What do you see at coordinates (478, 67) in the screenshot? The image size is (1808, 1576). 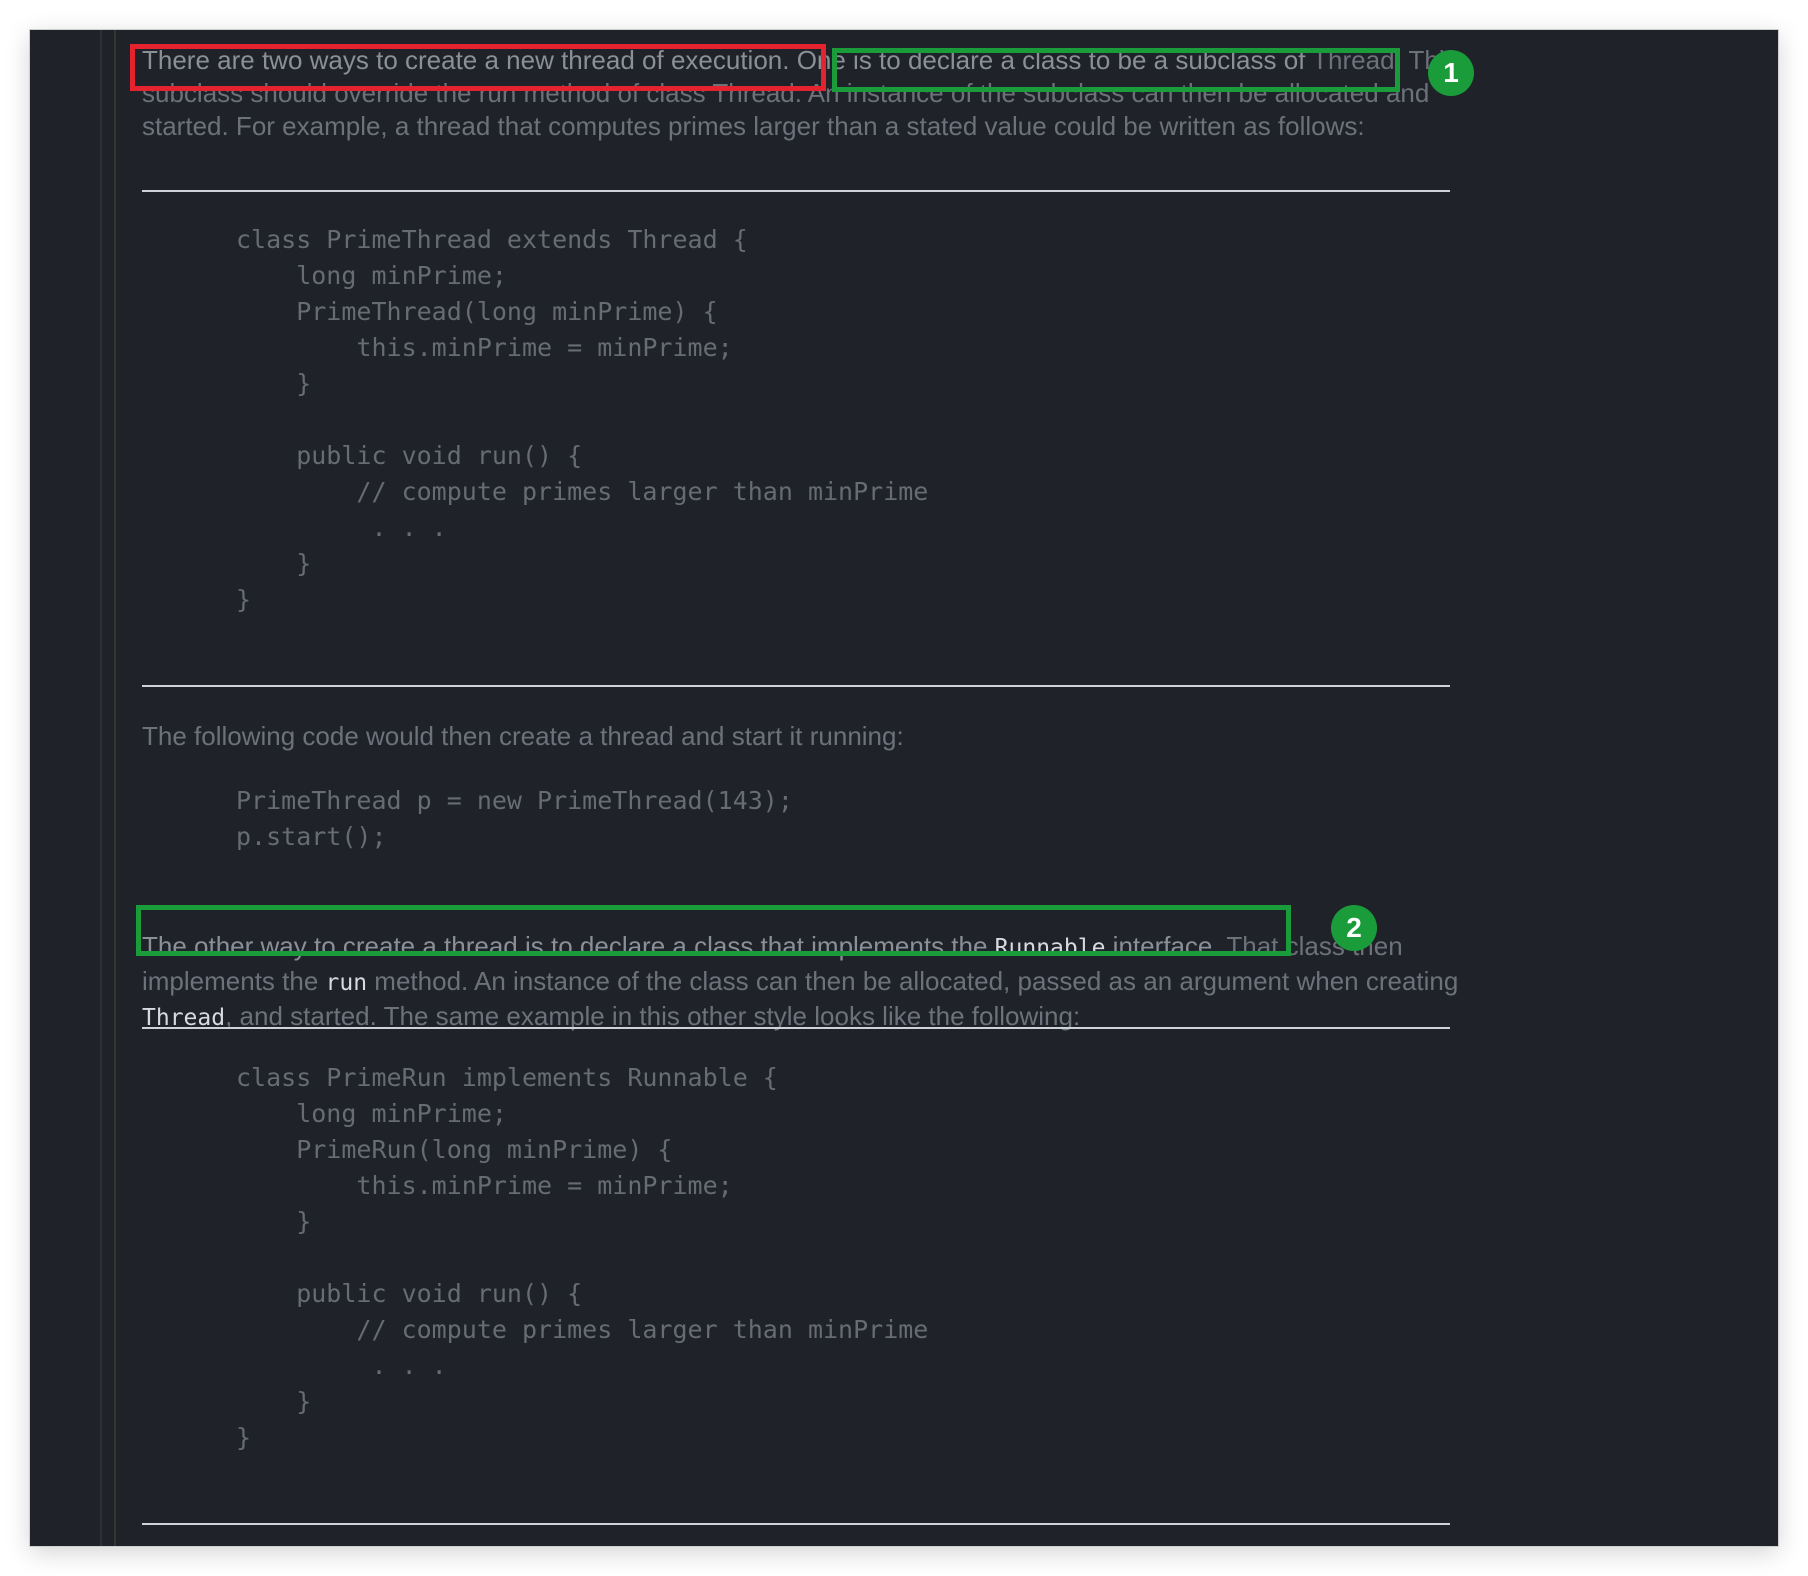 I see `red-highlight-box` at bounding box center [478, 67].